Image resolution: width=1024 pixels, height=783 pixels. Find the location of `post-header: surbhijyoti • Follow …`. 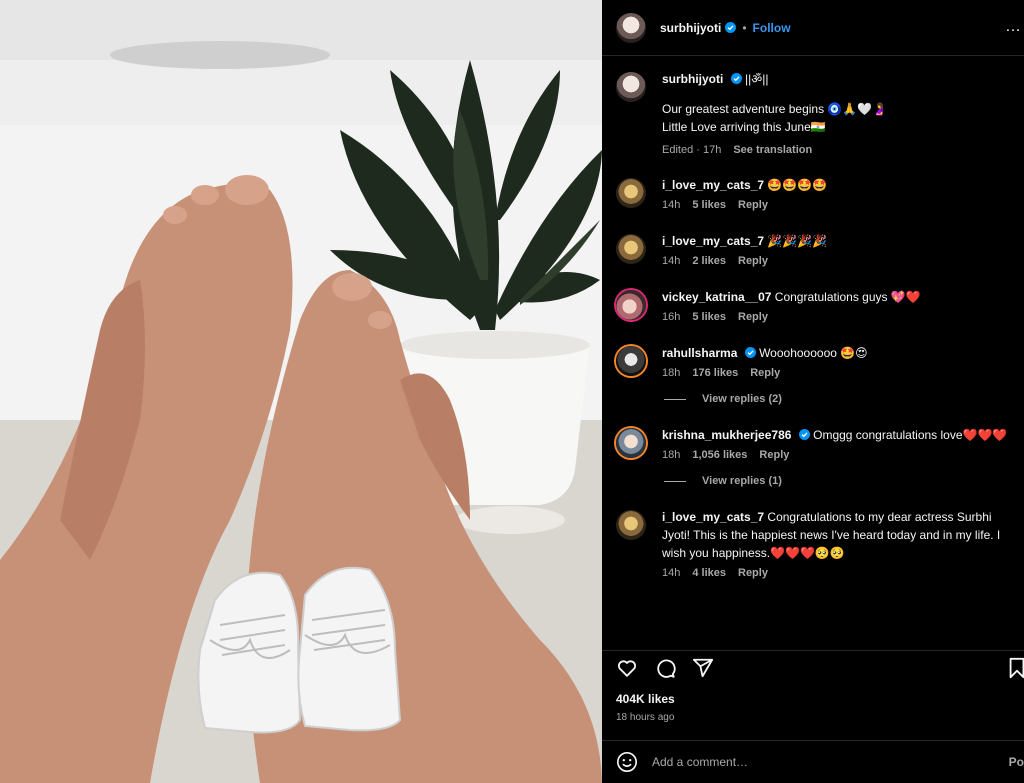

post-header: surbhijyoti • Follow … is located at coordinates (813, 28).